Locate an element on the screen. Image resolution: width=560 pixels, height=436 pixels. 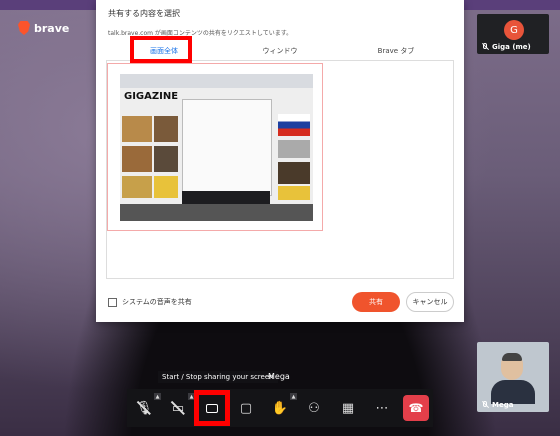
tile-view-button: ▦ is located at coordinates (348, 408).